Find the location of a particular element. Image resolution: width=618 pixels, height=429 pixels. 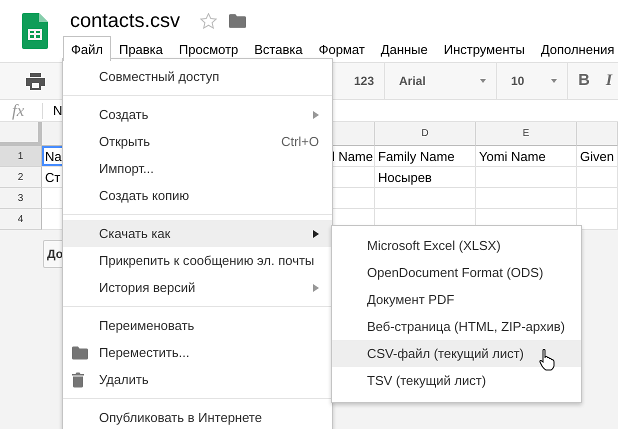

menu-bar-item: Просмотр is located at coordinates (208, 48).